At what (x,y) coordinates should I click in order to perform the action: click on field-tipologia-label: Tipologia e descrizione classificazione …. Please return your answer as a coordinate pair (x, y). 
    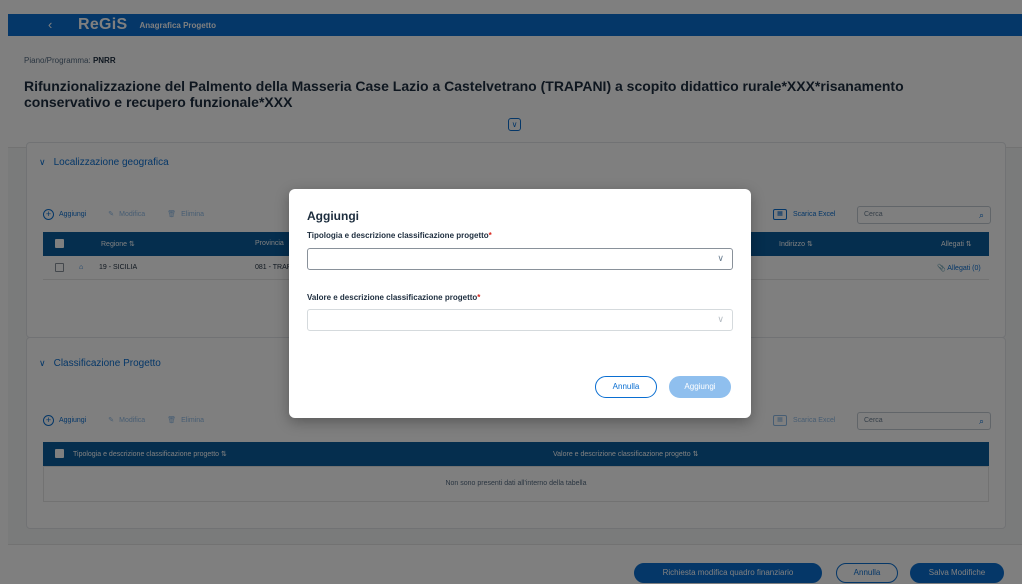
    Looking at the image, I should click on (399, 235).